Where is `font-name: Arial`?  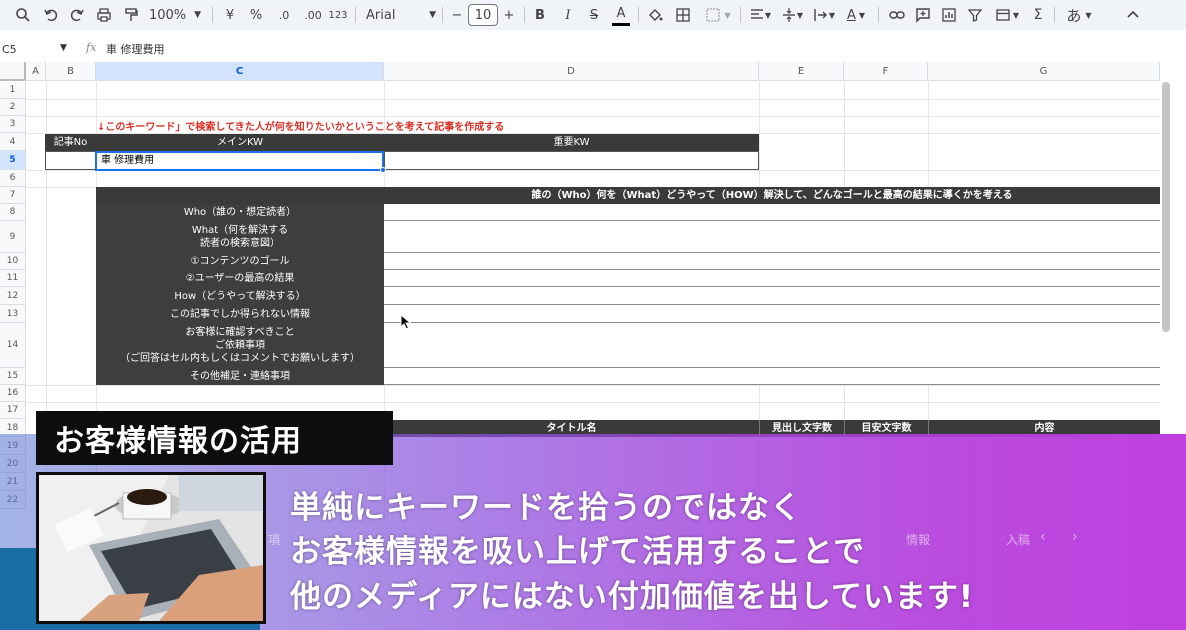 font-name: Arial is located at coordinates (381, 15).